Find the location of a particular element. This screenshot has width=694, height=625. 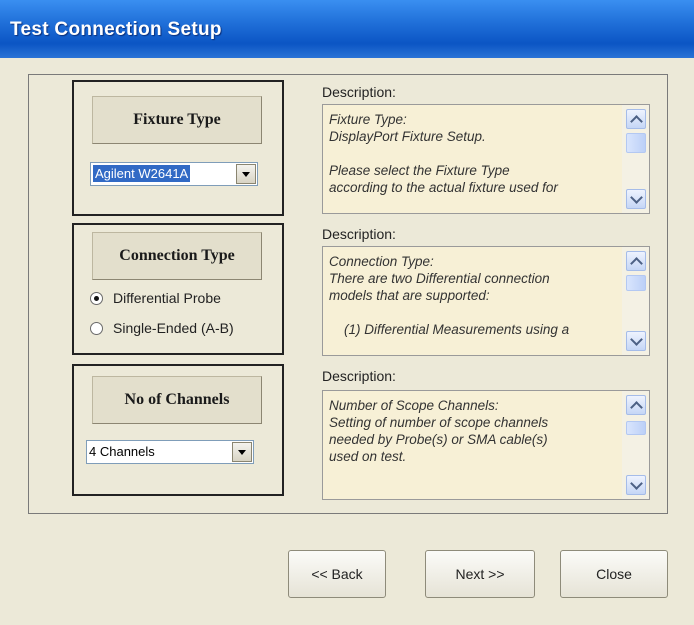

radio-label: Differential Probe is located at coordinates (167, 298).